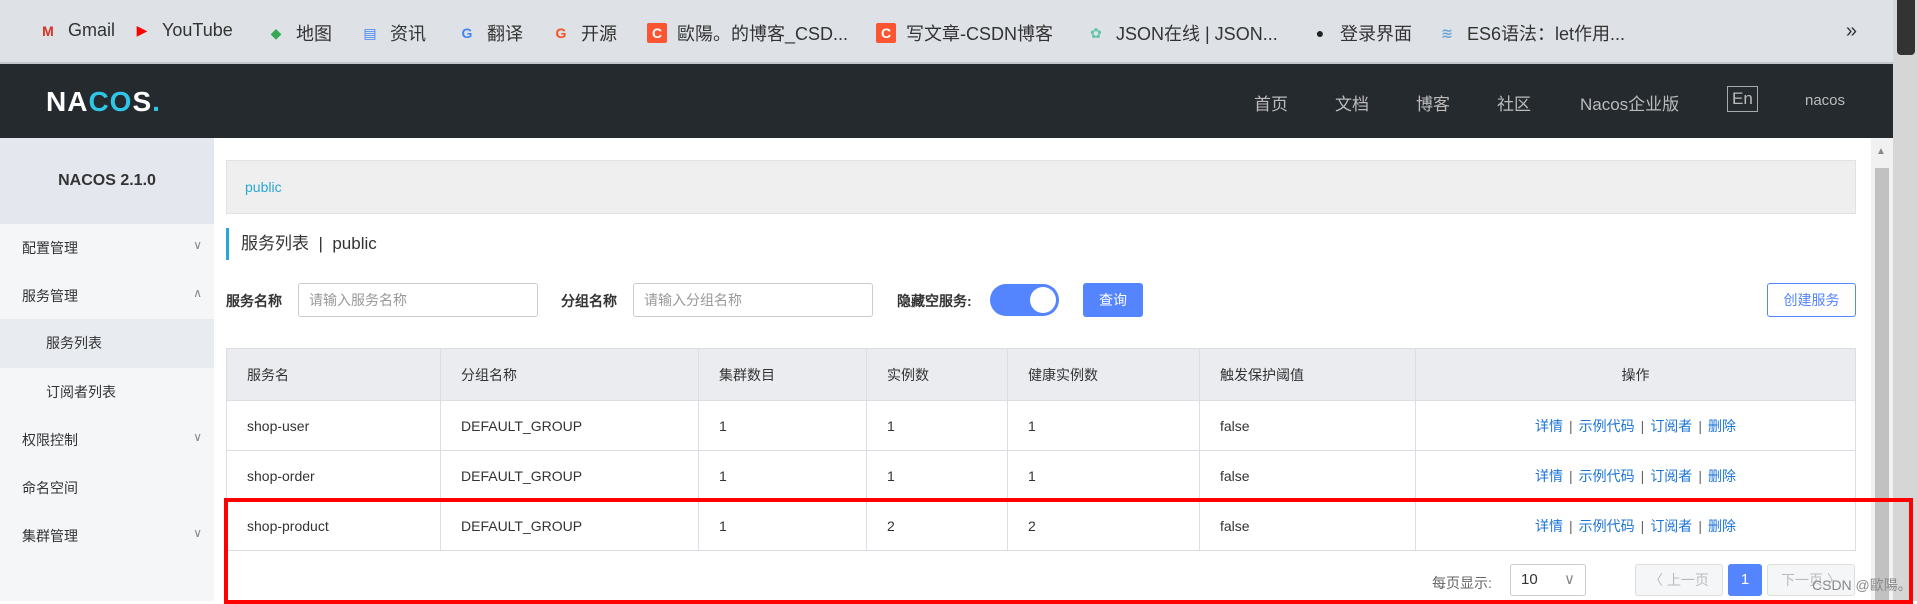  I want to click on bookmark-label: 翻译, so click(505, 34).